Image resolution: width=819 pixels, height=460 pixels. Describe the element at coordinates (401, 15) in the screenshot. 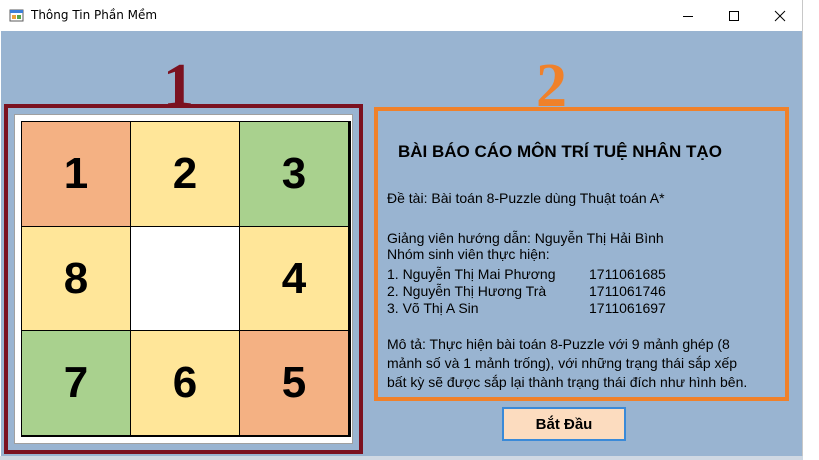

I see `title-bar: Thông Tin Phần Mềm` at that location.